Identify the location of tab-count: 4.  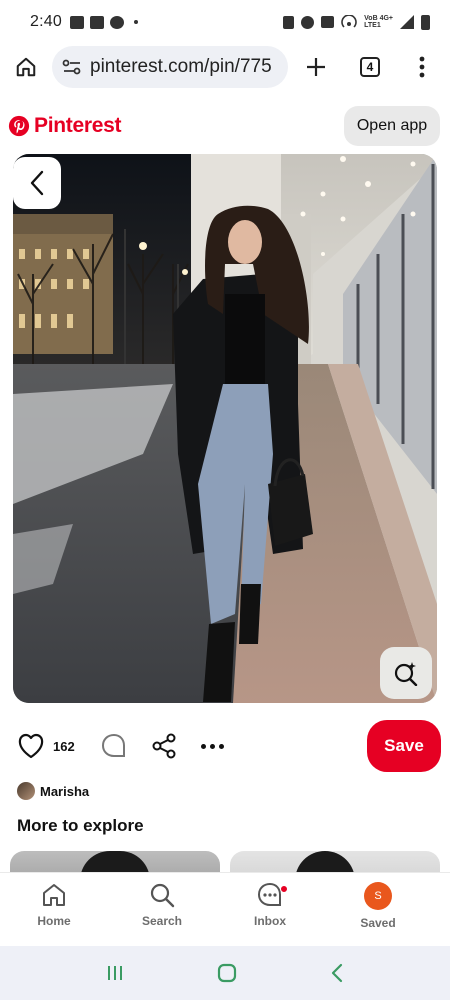
(370, 67).